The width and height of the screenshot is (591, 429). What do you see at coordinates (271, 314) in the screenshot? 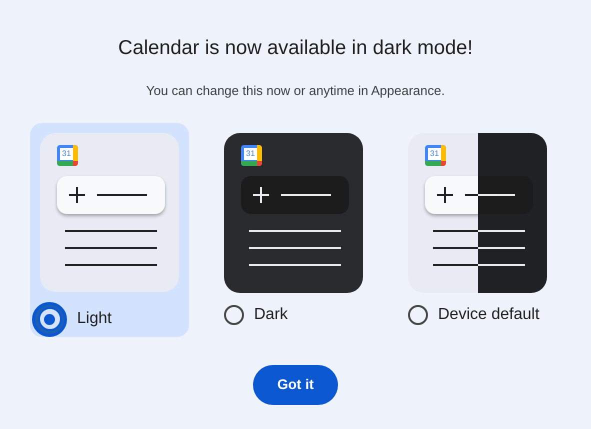
I see `option-label: Dark` at bounding box center [271, 314].